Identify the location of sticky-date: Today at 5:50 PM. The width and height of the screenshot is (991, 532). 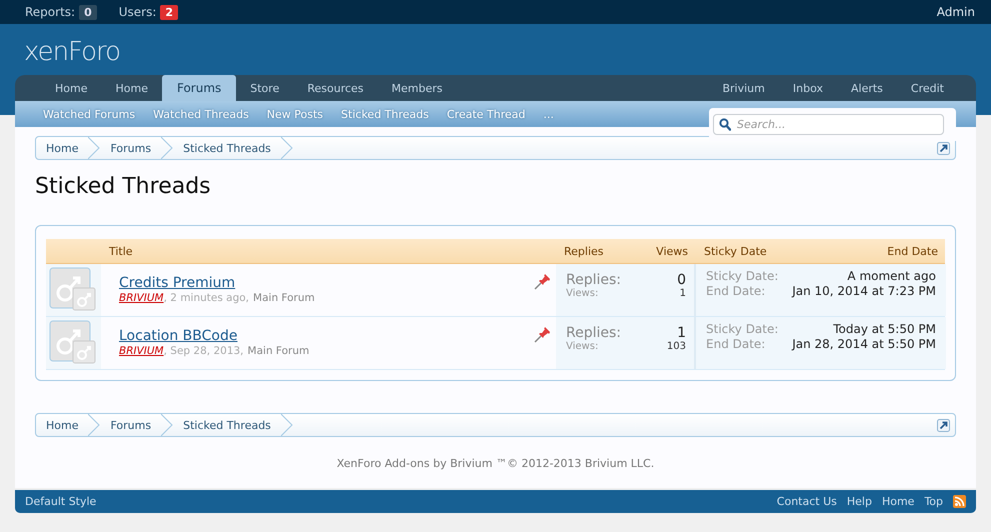
(884, 329).